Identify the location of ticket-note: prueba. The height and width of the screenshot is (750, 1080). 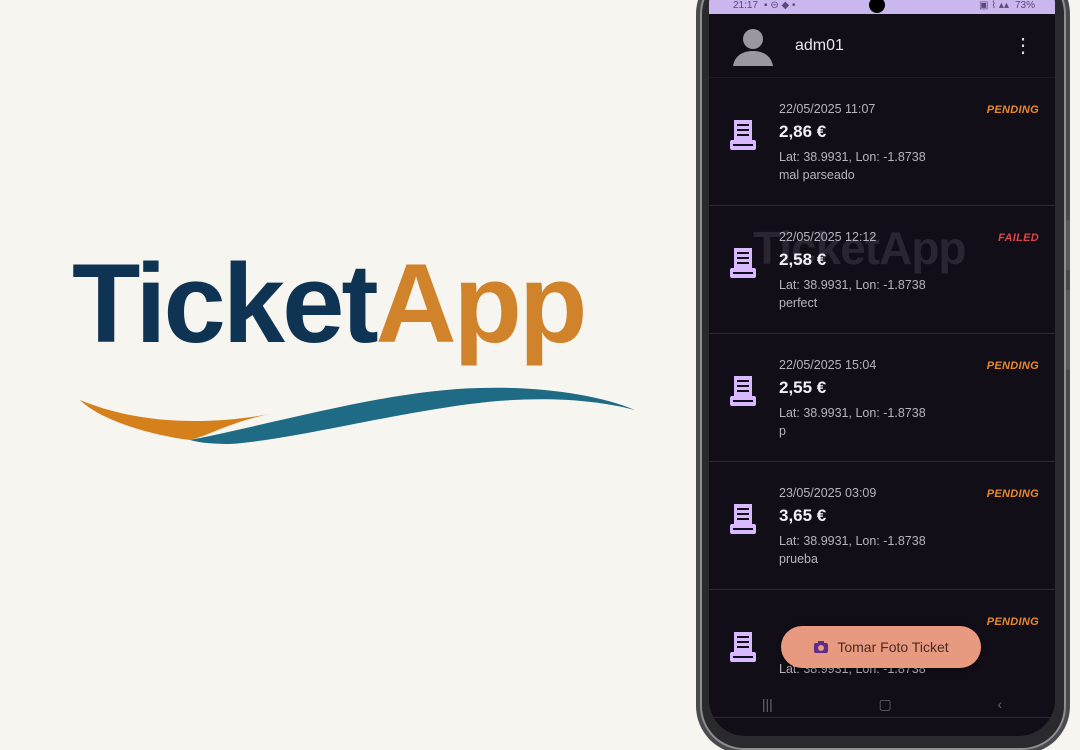
(798, 559).